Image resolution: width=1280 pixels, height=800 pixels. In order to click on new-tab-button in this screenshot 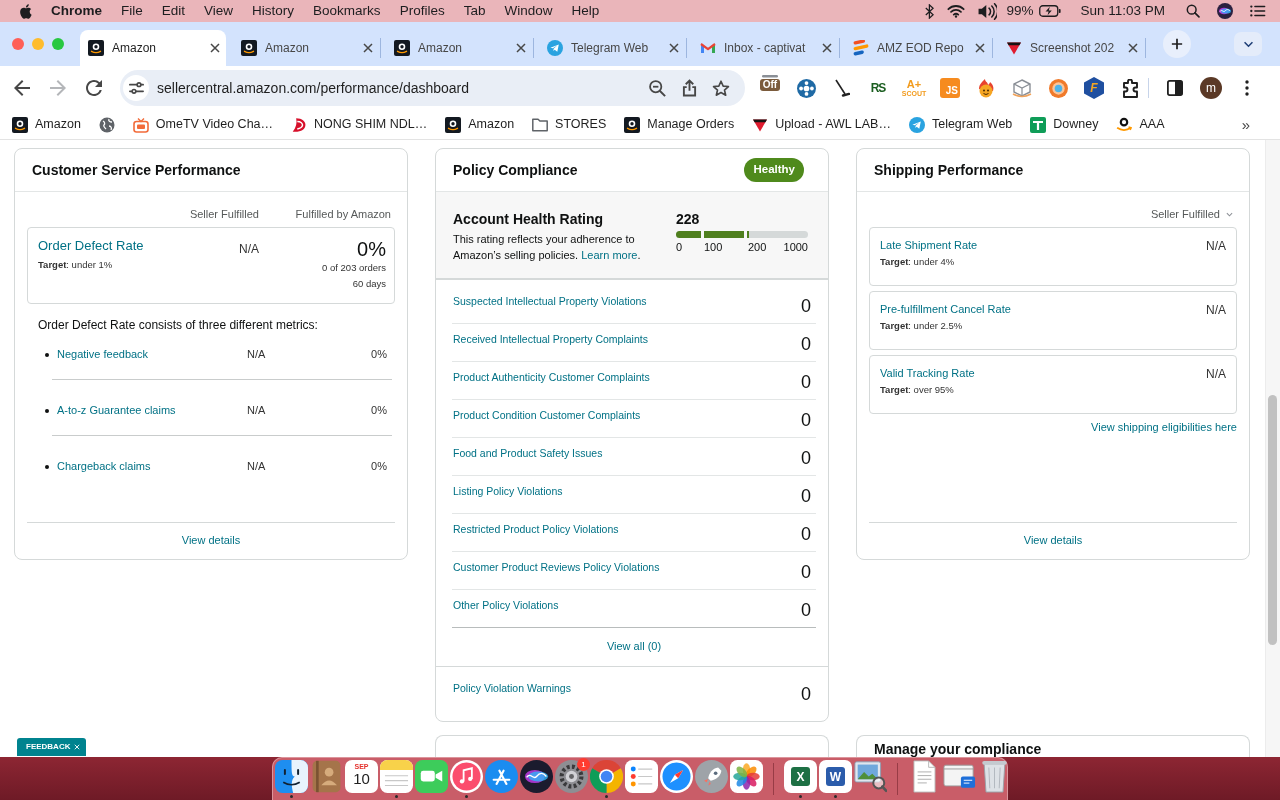, I will do `click(1177, 44)`.